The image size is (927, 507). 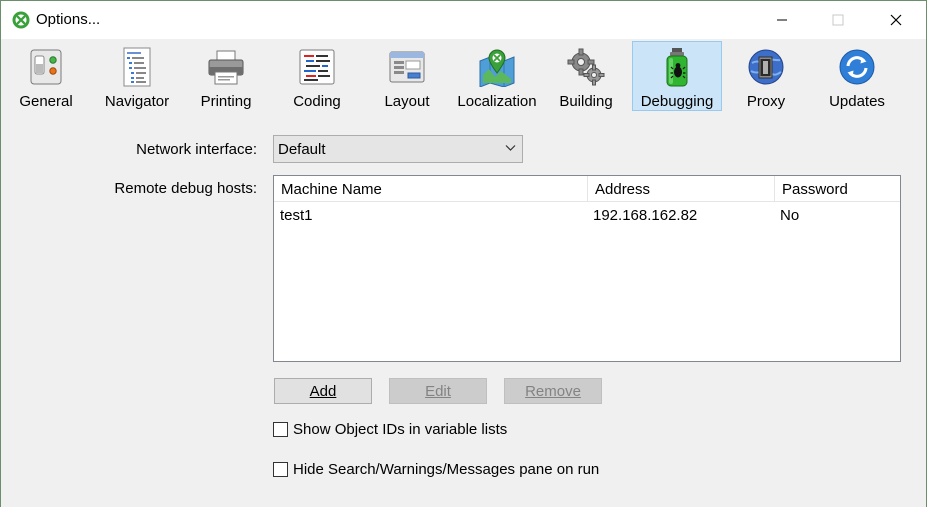 I want to click on column-header-password: Password, so click(x=838, y=189).